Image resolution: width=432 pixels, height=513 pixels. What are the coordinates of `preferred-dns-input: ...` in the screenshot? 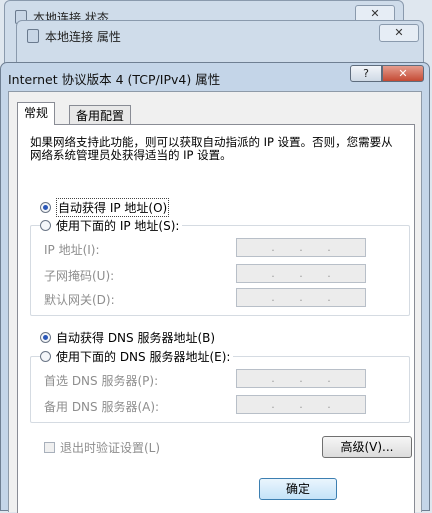 It's located at (301, 378).